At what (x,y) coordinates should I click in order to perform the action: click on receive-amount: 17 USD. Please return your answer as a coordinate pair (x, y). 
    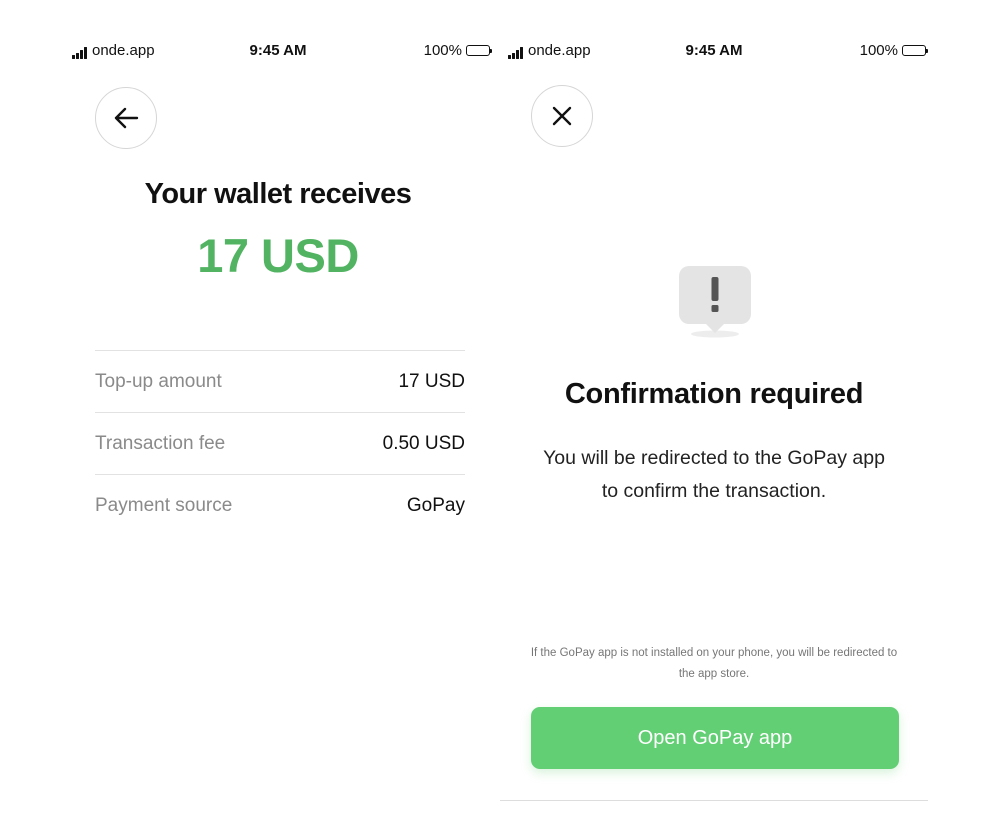
    Looking at the image, I should click on (278, 255).